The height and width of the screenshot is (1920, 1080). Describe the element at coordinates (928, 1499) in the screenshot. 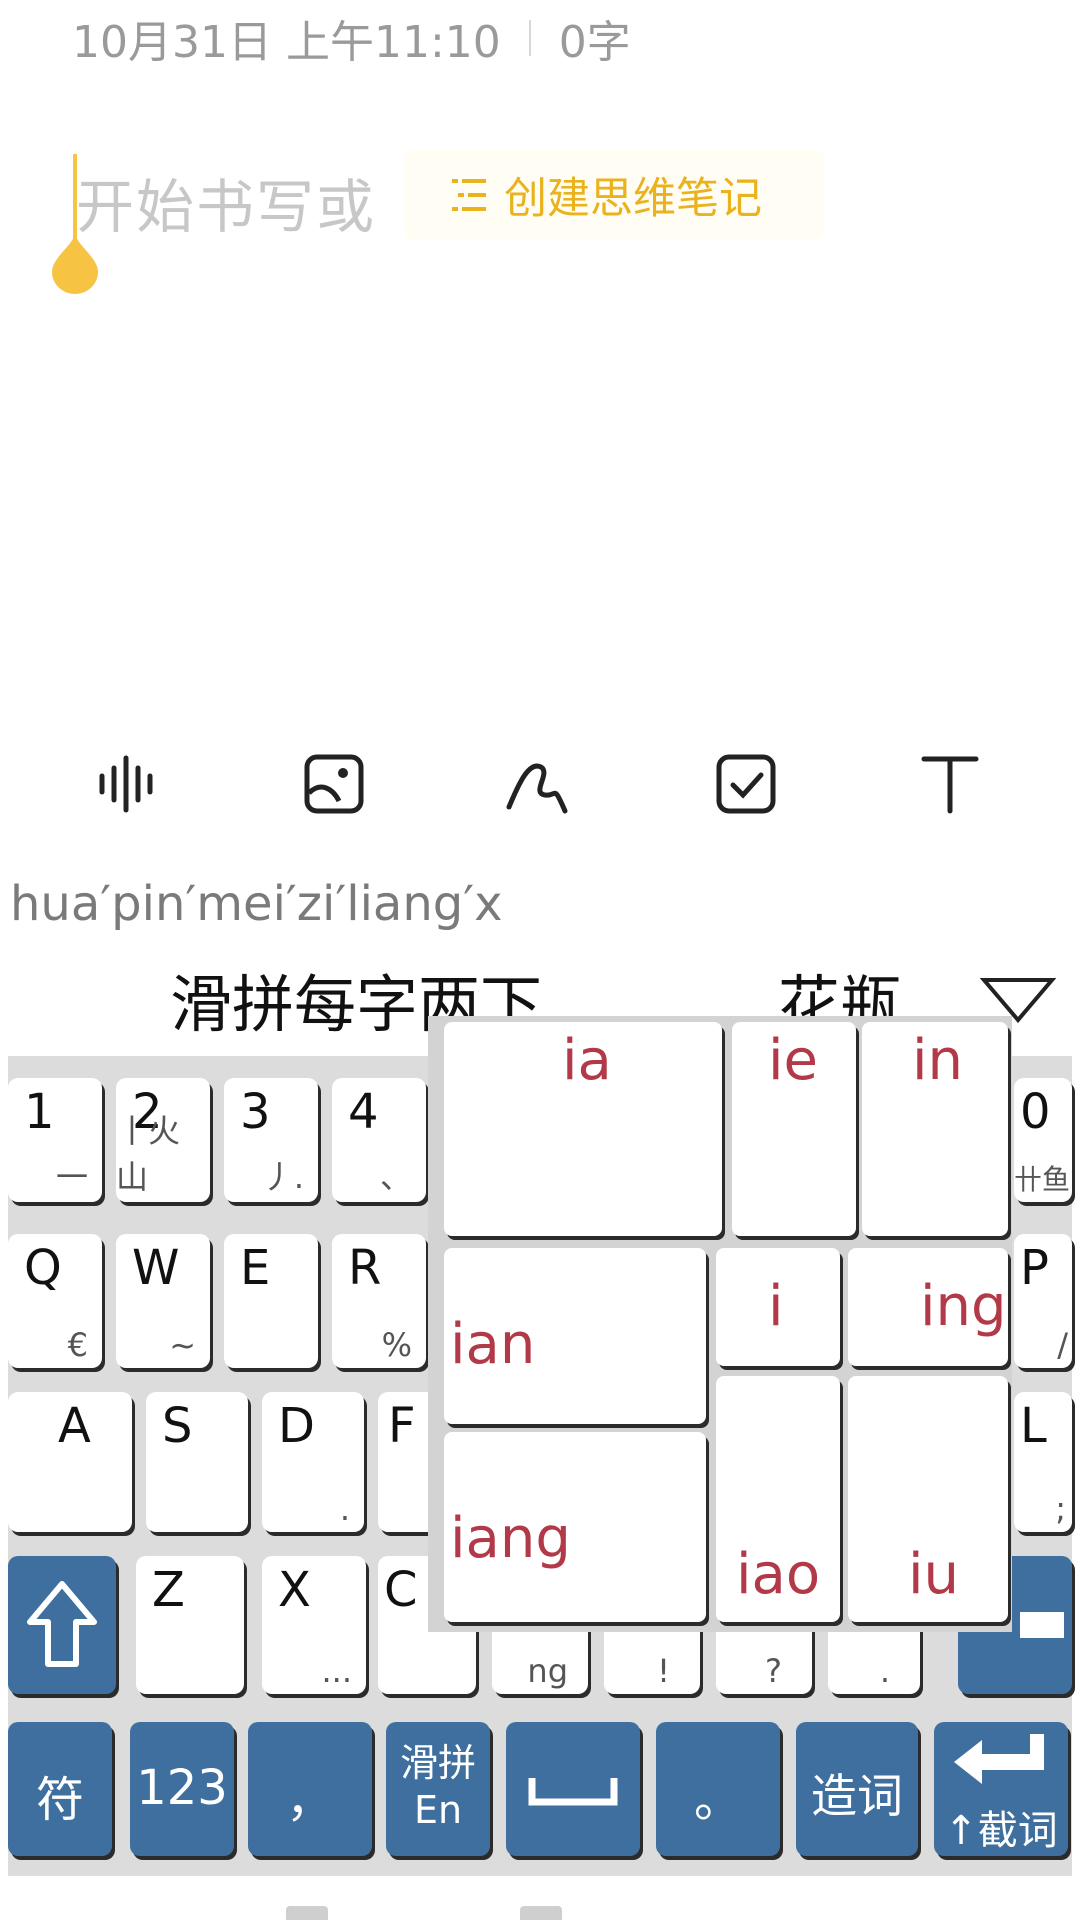

I see `final-iu: iu` at that location.